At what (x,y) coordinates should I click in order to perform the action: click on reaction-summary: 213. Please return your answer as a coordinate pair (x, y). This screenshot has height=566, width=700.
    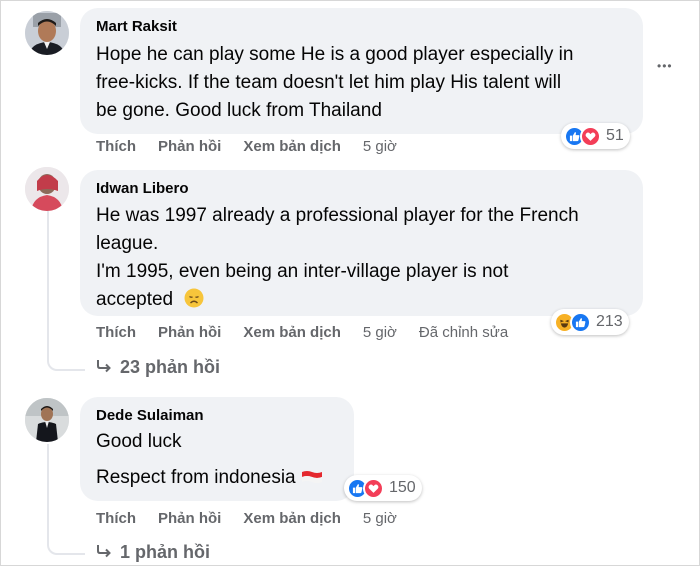
    Looking at the image, I should click on (590, 322).